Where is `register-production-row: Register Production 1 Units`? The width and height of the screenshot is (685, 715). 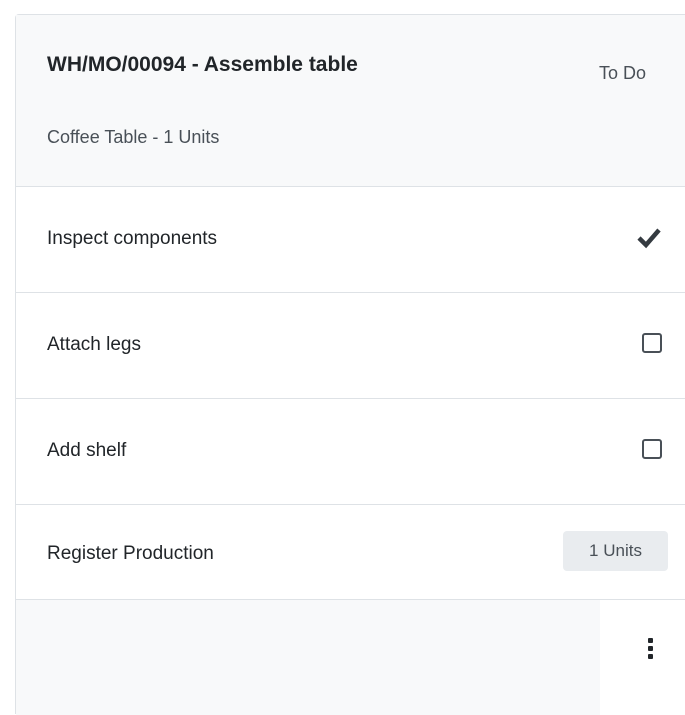 register-production-row: Register Production 1 Units is located at coordinates (350, 552).